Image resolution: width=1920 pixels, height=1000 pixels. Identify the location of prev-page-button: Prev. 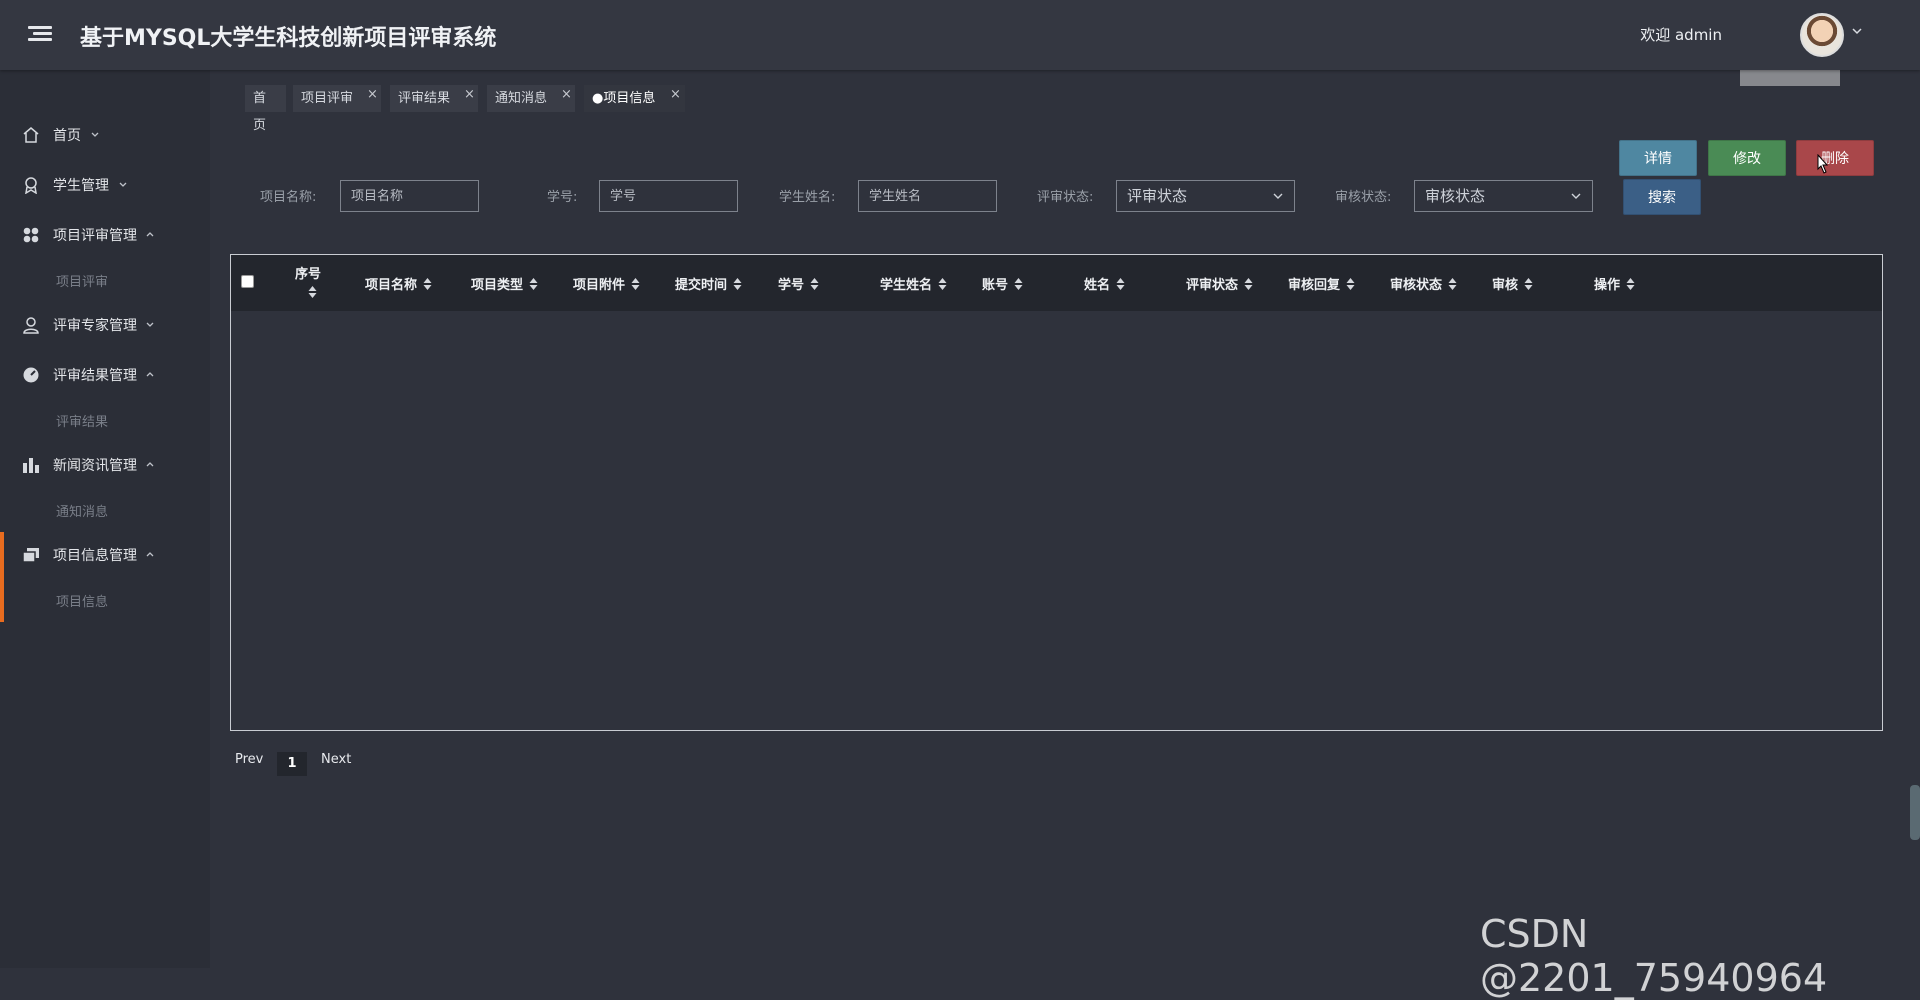
(249, 759).